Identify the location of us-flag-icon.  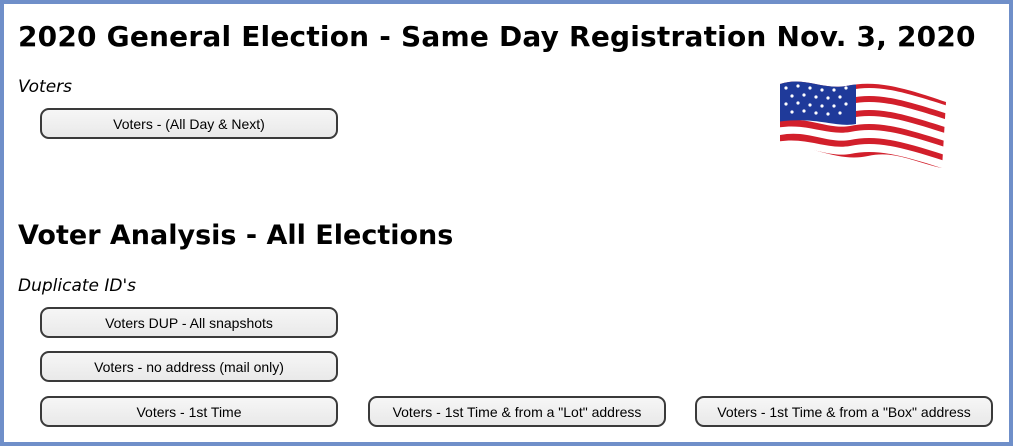
(863, 125).